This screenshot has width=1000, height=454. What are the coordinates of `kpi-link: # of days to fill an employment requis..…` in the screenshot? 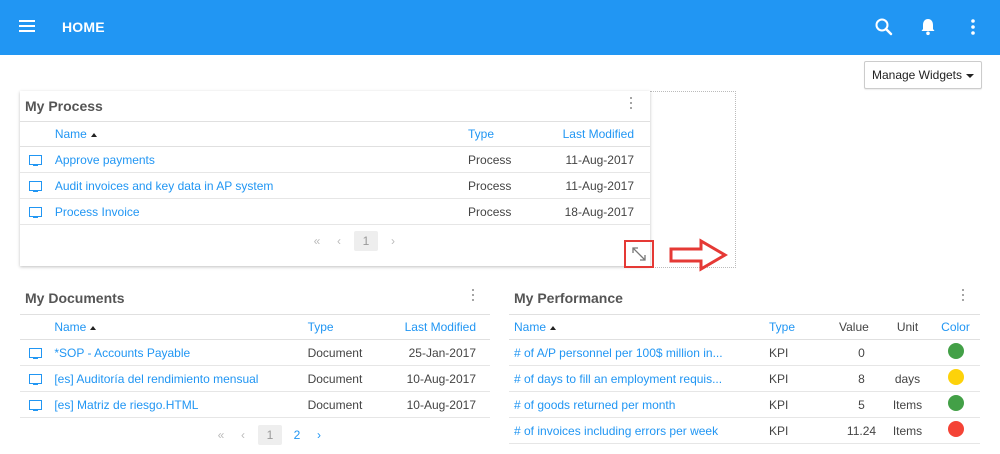 It's located at (618, 379).